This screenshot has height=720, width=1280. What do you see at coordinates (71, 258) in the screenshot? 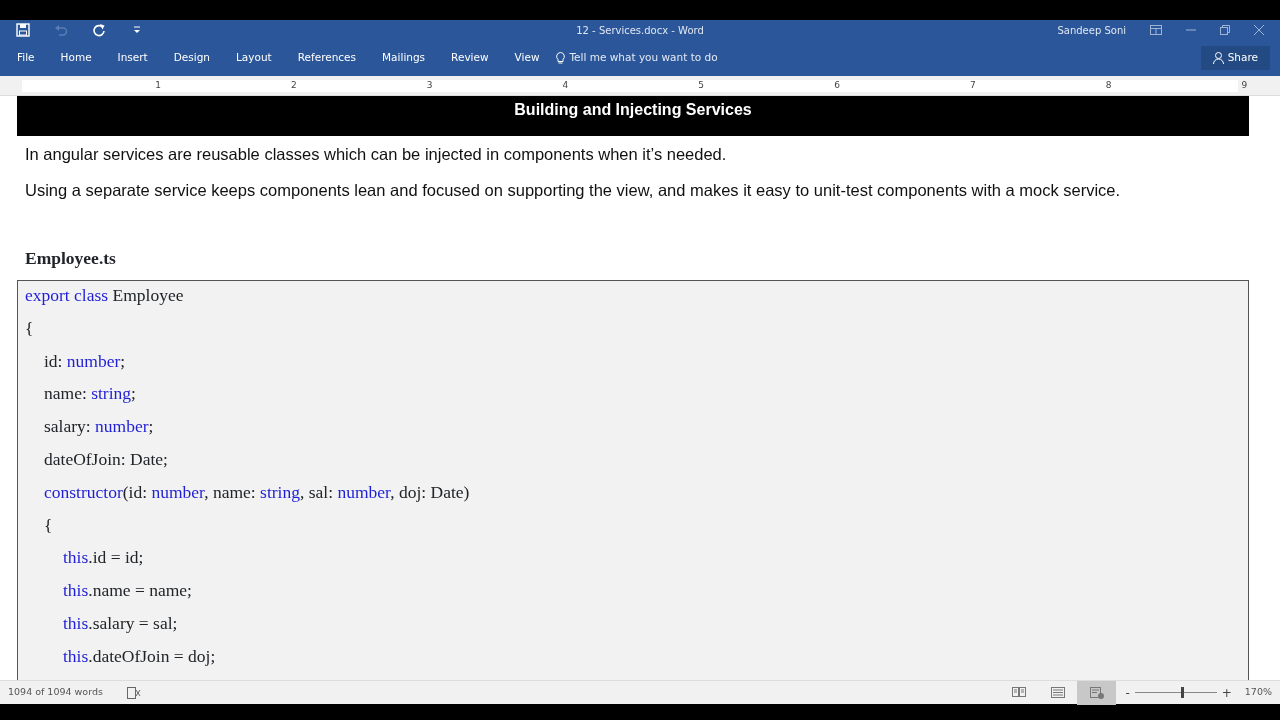
I see `file-heading: Employee.ts` at bounding box center [71, 258].